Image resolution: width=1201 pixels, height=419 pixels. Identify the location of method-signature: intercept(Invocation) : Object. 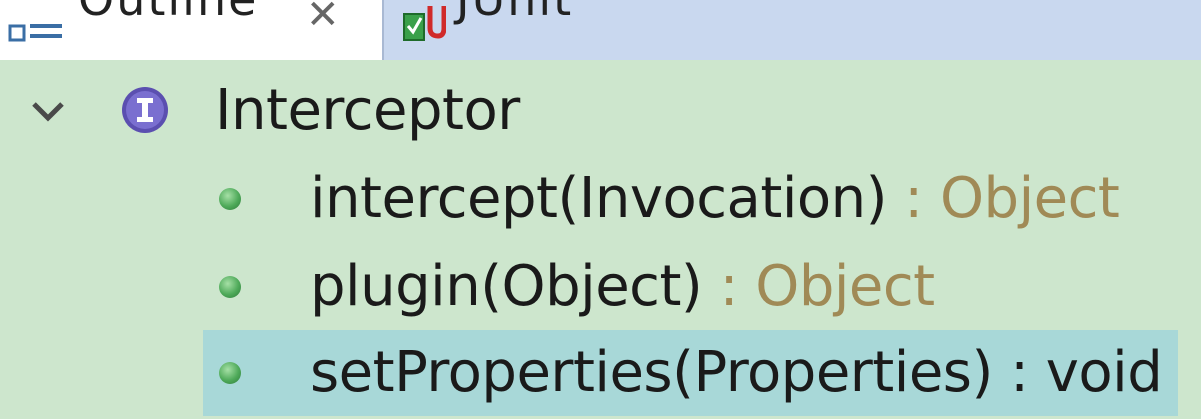
(715, 199).